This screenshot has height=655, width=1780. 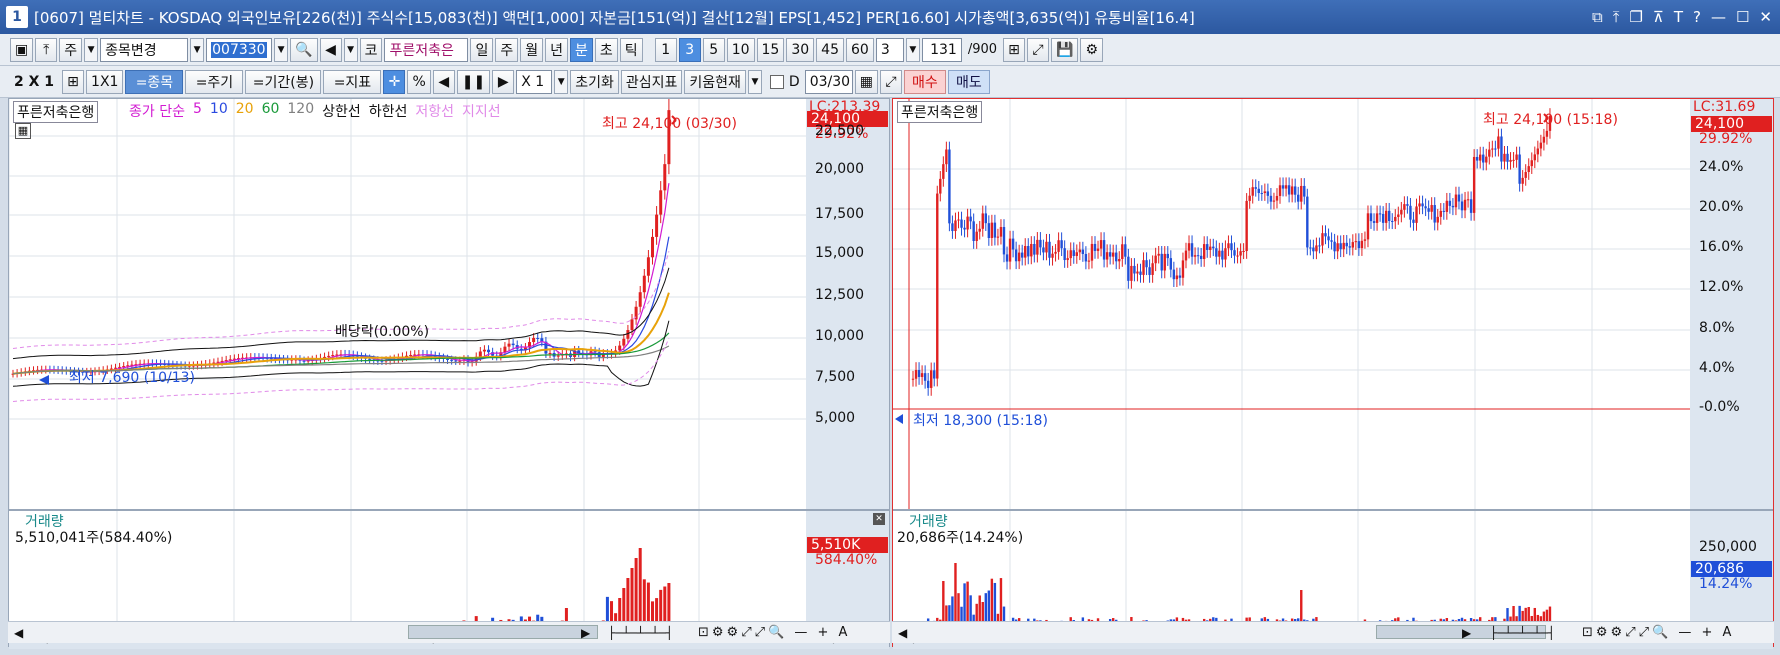 I want to click on stock-change-select: 종목변경, so click(x=144, y=49).